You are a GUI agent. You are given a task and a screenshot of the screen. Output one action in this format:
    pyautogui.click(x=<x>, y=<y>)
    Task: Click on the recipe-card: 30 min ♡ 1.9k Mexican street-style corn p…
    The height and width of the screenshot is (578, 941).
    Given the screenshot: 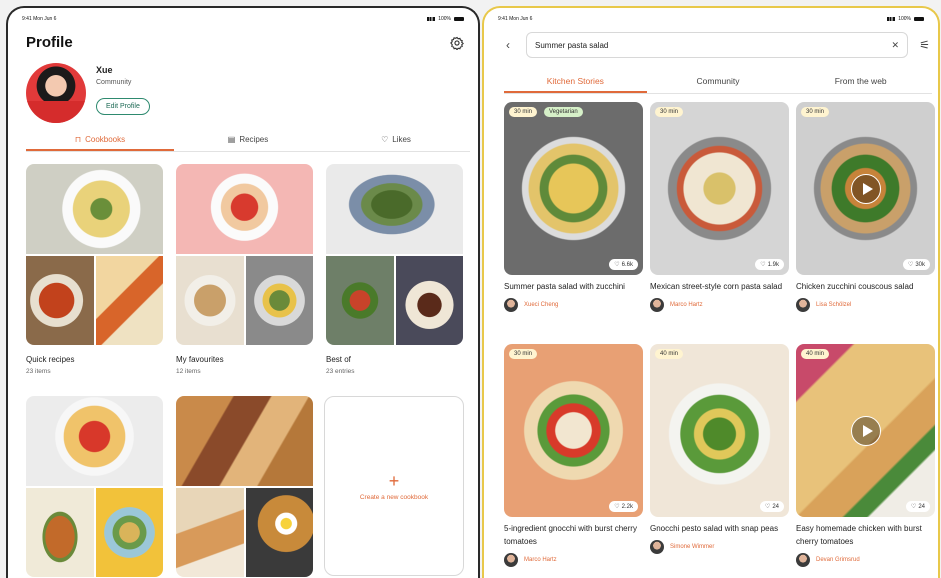 What is the action you would take?
    pyautogui.click(x=719, y=207)
    